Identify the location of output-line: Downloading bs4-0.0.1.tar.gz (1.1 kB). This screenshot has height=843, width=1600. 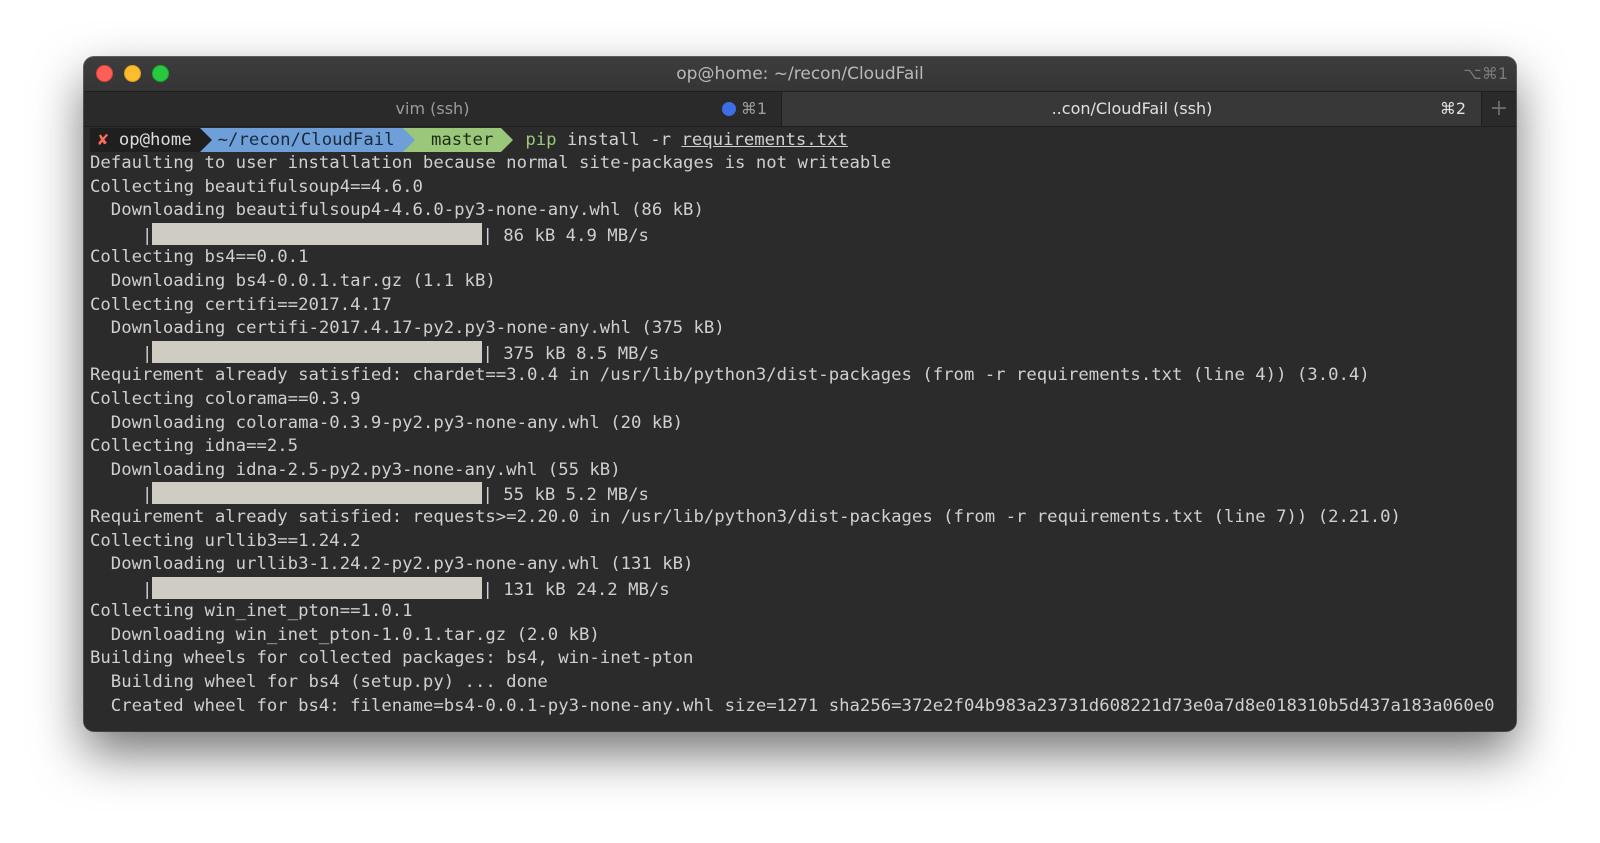
(293, 280).